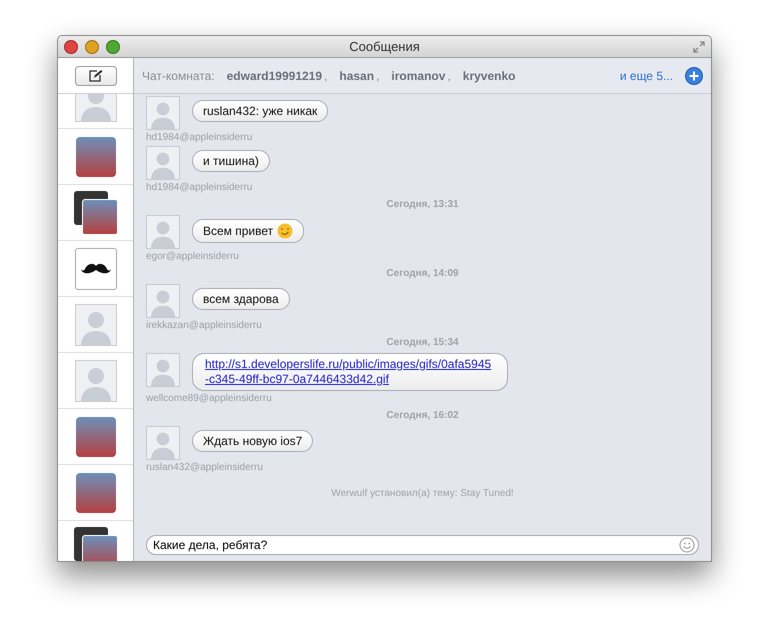 The image size is (767, 640). Describe the element at coordinates (356, 75) in the screenshot. I see `participant-name: hasan` at that location.